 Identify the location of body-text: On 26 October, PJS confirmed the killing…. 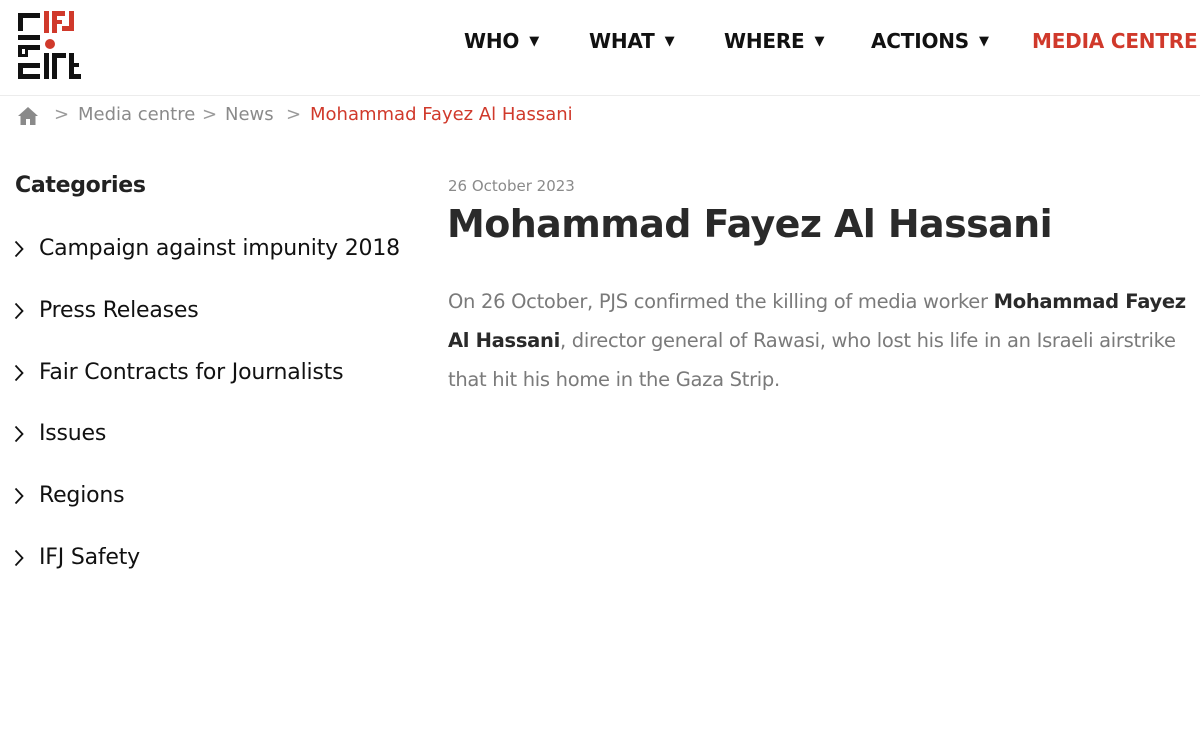
(721, 301).